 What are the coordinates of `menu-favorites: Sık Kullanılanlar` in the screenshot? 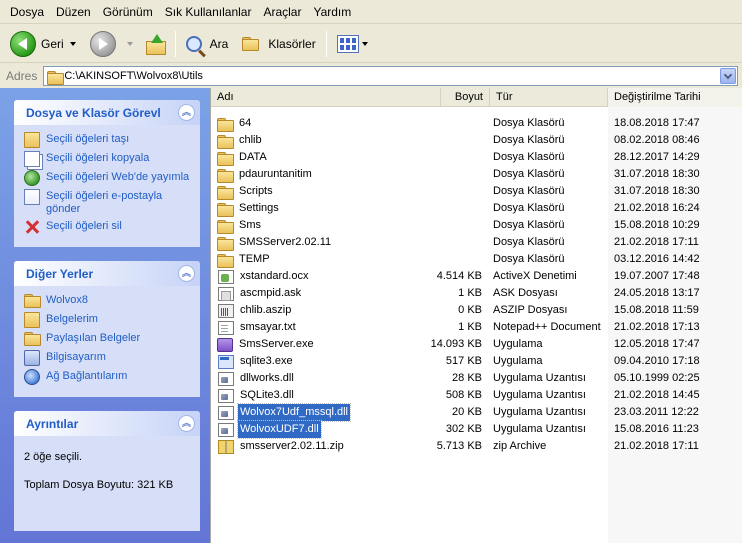 It's located at (208, 12).